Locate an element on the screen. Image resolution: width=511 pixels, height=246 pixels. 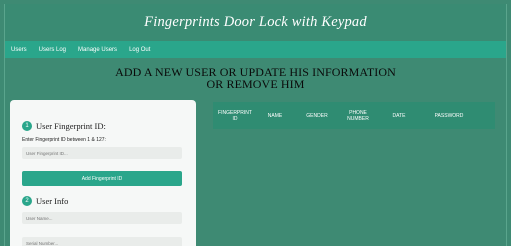
nav-bar: Users Users Log Manage Users Log Out is located at coordinates (255, 49).